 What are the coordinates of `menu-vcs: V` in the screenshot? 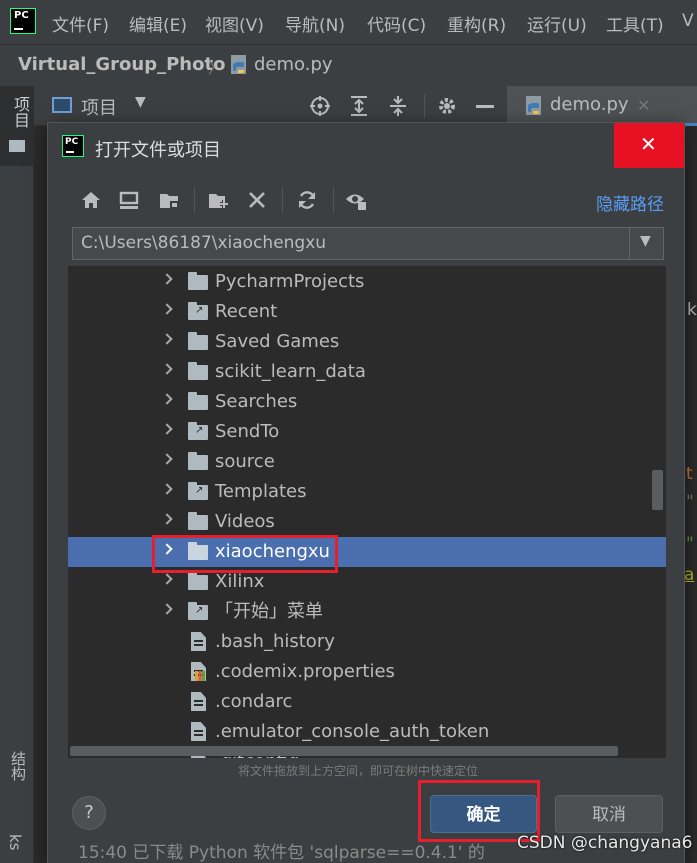 It's located at (688, 21).